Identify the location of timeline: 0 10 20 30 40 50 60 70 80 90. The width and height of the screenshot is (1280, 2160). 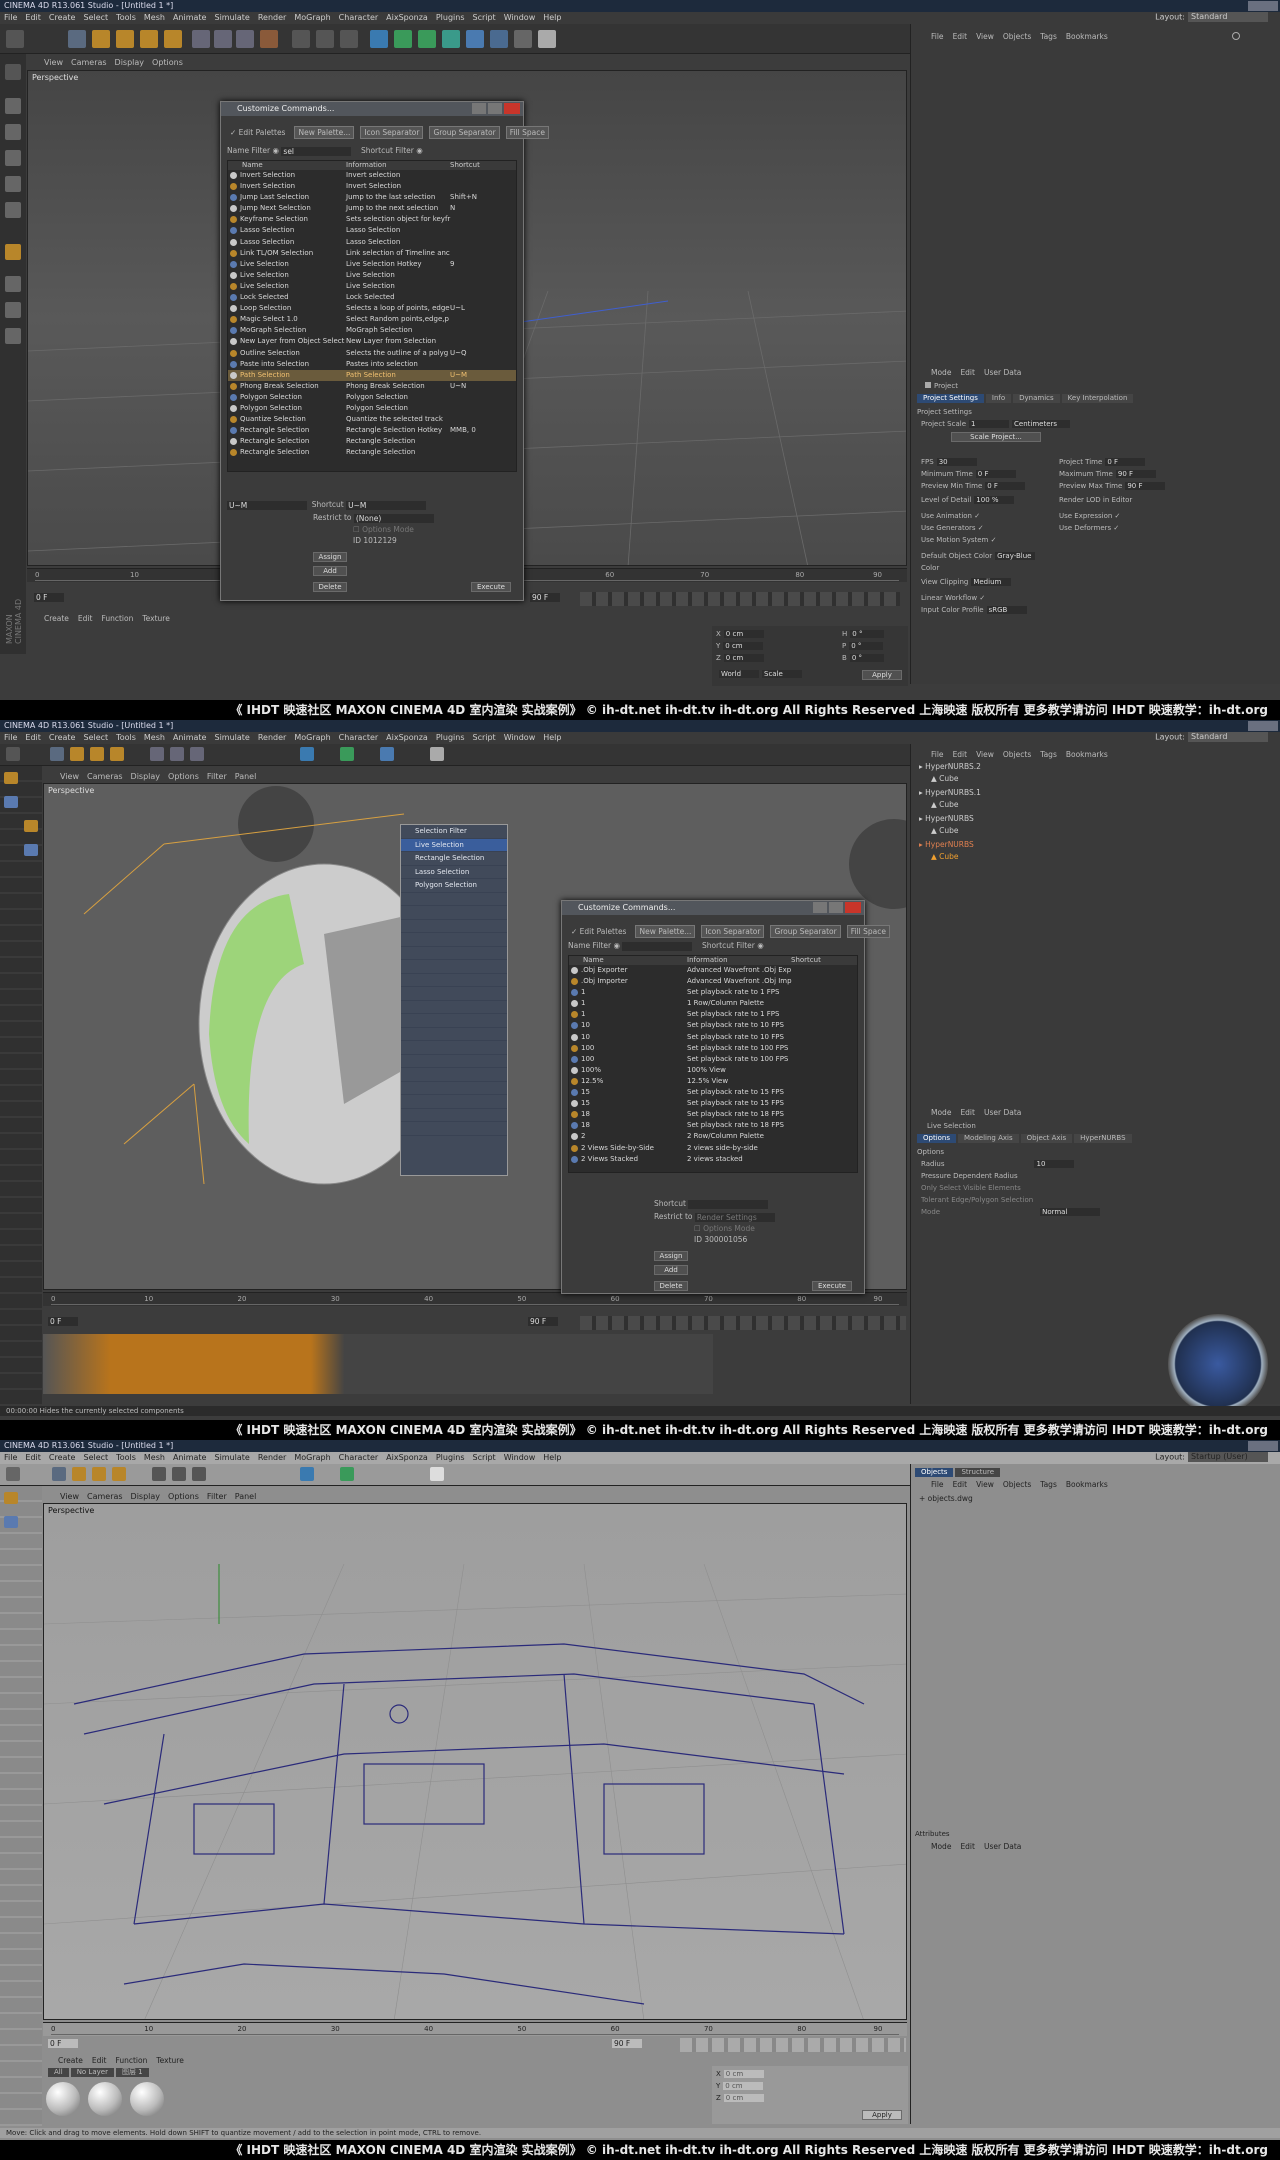
(475, 1299).